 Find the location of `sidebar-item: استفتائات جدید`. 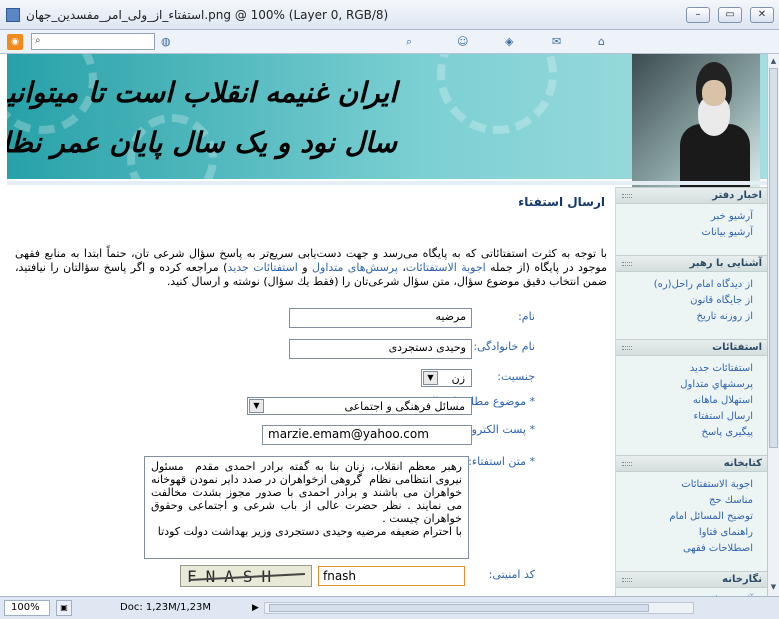

sidebar-item: استفتائات جدید is located at coordinates (721, 368).